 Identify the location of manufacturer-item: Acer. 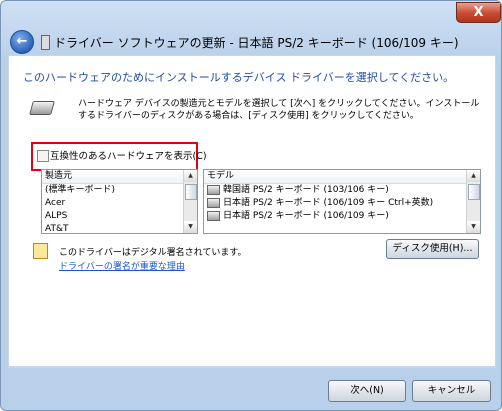
(119, 203).